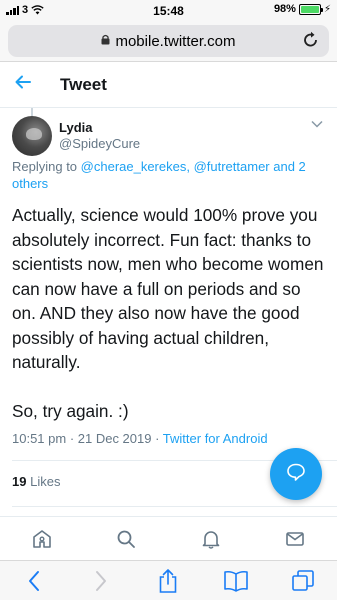  I want to click on battery-icon, so click(310, 9).